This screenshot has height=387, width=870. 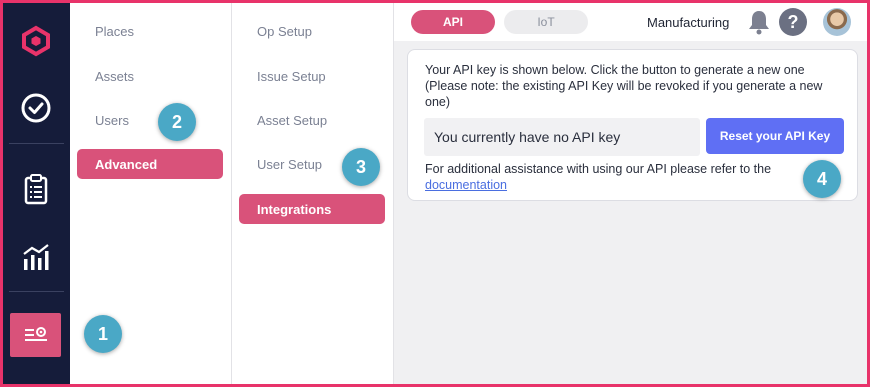 I want to click on bar-chart-icon, so click(x=36, y=257).